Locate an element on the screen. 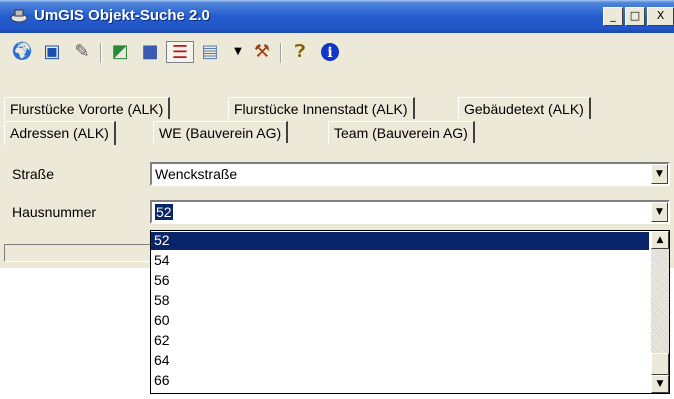  panel-icon: ▤ is located at coordinates (210, 52).